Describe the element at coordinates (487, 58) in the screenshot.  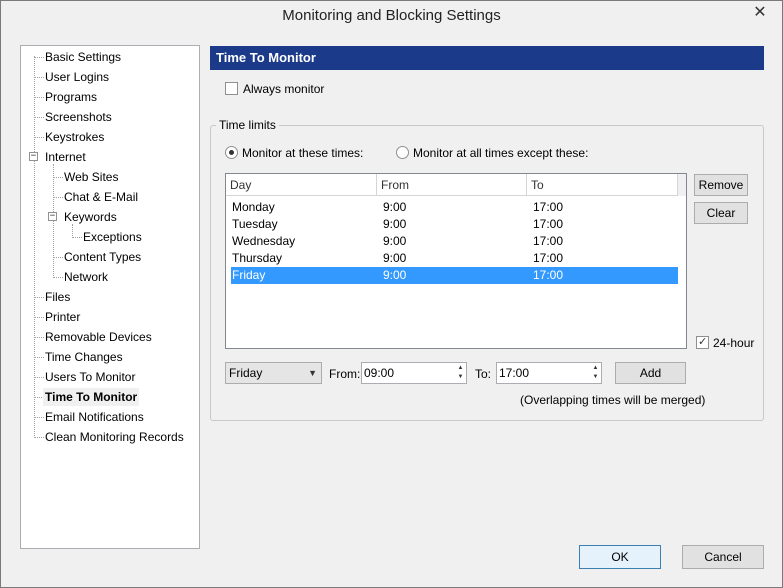
I see `section-header: Time To Monitor` at that location.